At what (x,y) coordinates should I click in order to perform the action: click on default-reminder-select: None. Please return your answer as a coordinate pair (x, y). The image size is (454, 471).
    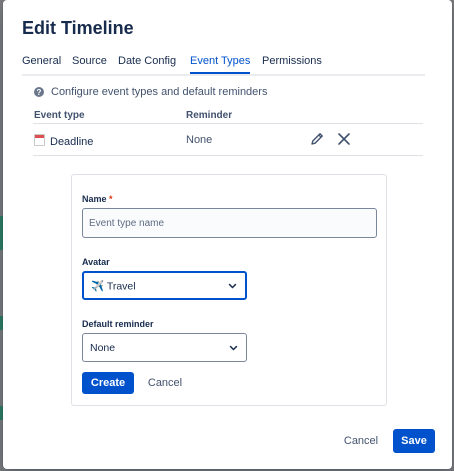
    Looking at the image, I should click on (164, 347).